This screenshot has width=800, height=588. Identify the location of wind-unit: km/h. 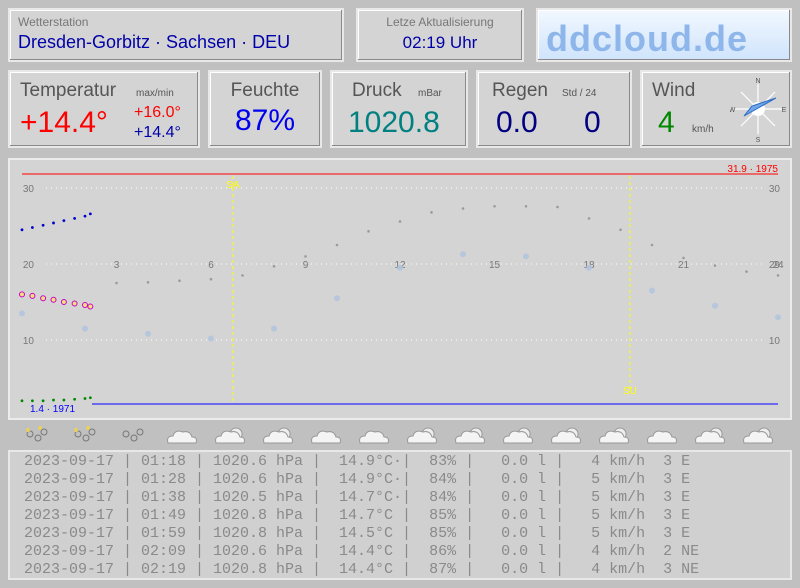
(703, 129).